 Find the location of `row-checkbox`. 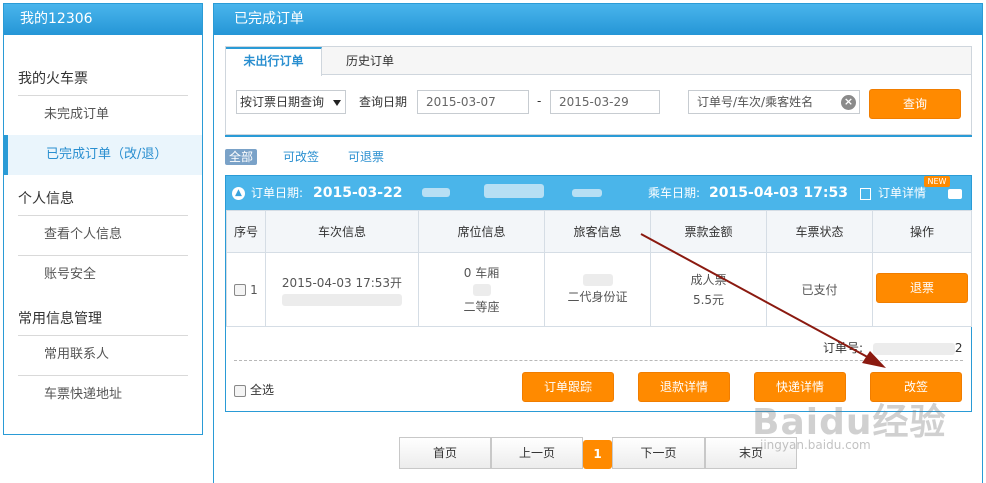

row-checkbox is located at coordinates (240, 290).